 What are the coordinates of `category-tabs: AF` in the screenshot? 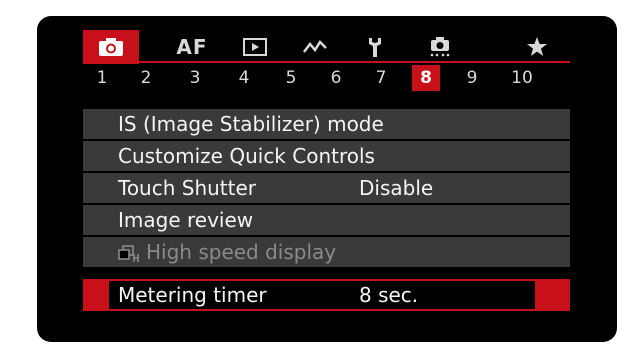 It's located at (327, 40).